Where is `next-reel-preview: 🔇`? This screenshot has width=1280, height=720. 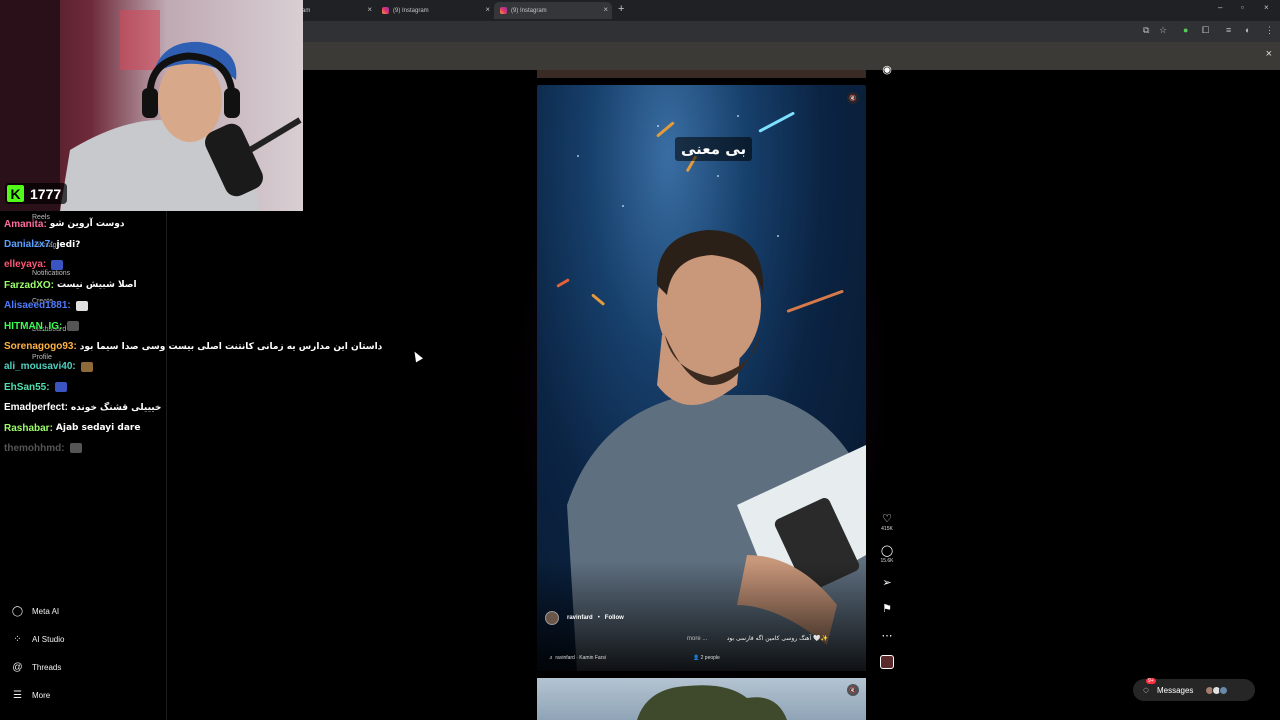 next-reel-preview: 🔇 is located at coordinates (701, 699).